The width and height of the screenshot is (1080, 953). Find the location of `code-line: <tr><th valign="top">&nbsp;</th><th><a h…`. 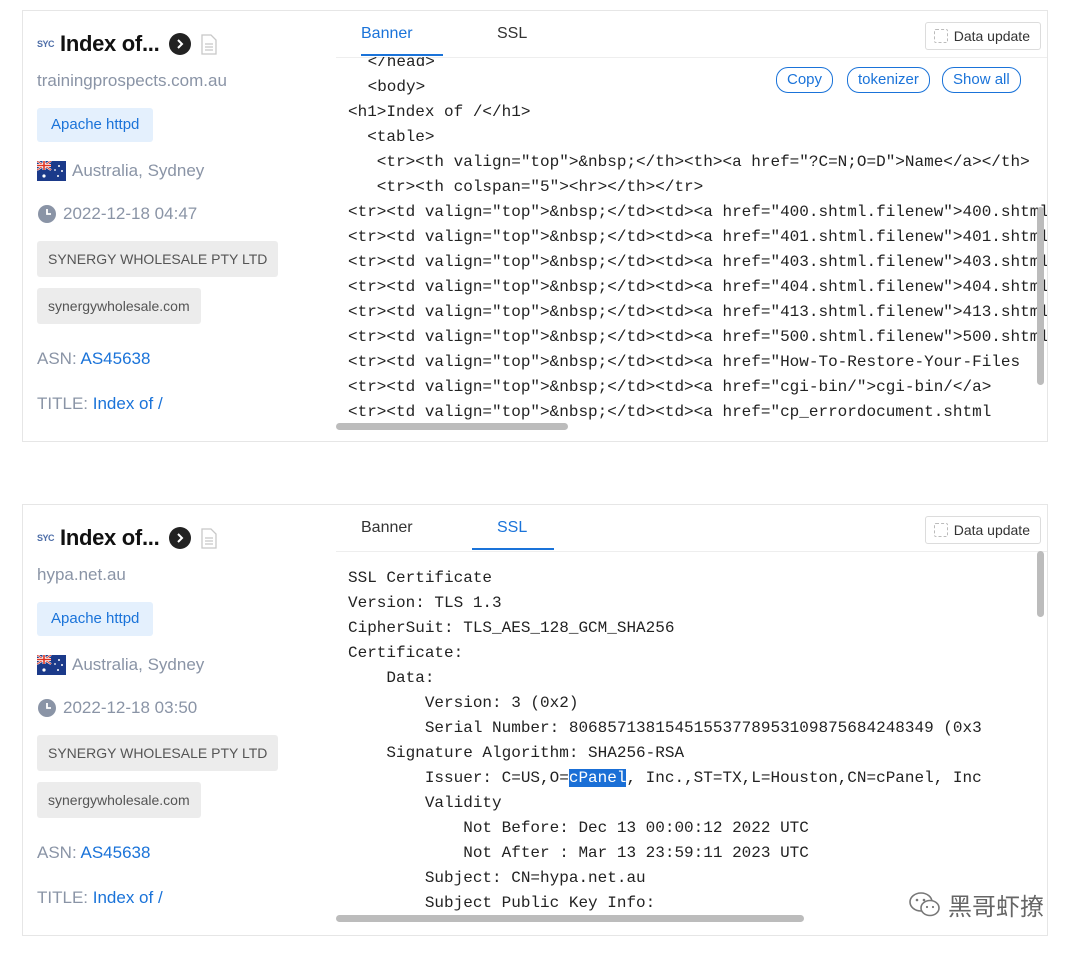

code-line: <tr><th valign="top">&nbsp;</th><th><a h… is located at coordinates (689, 162).